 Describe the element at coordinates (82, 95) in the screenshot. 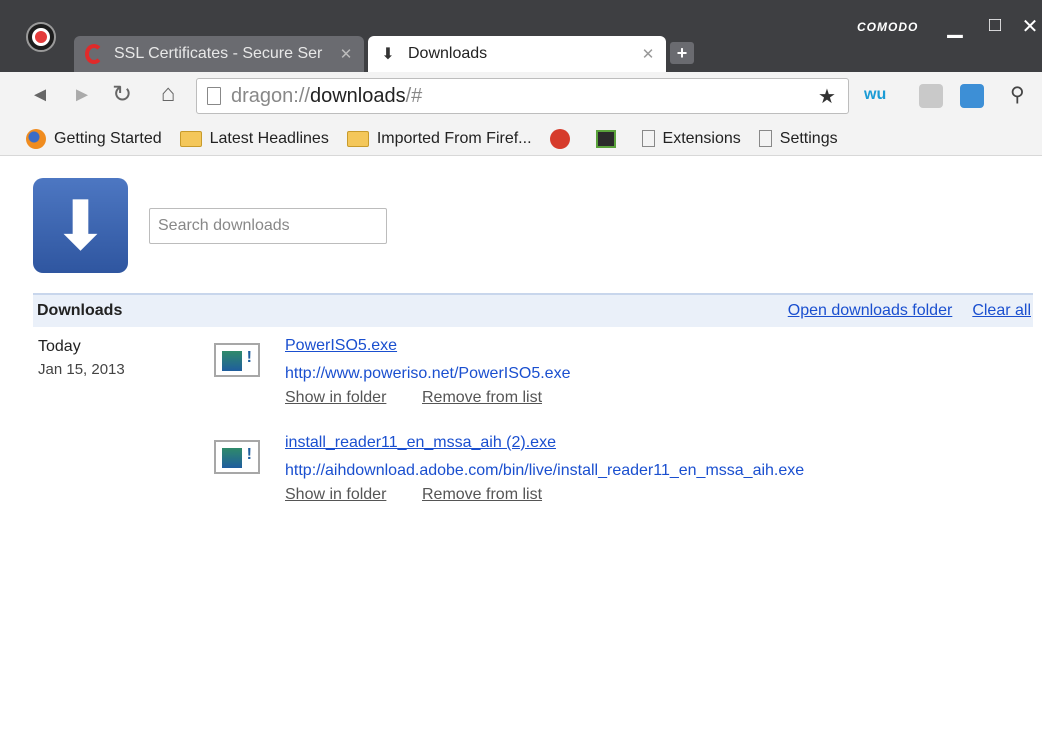

I see `forward-button: ►` at that location.